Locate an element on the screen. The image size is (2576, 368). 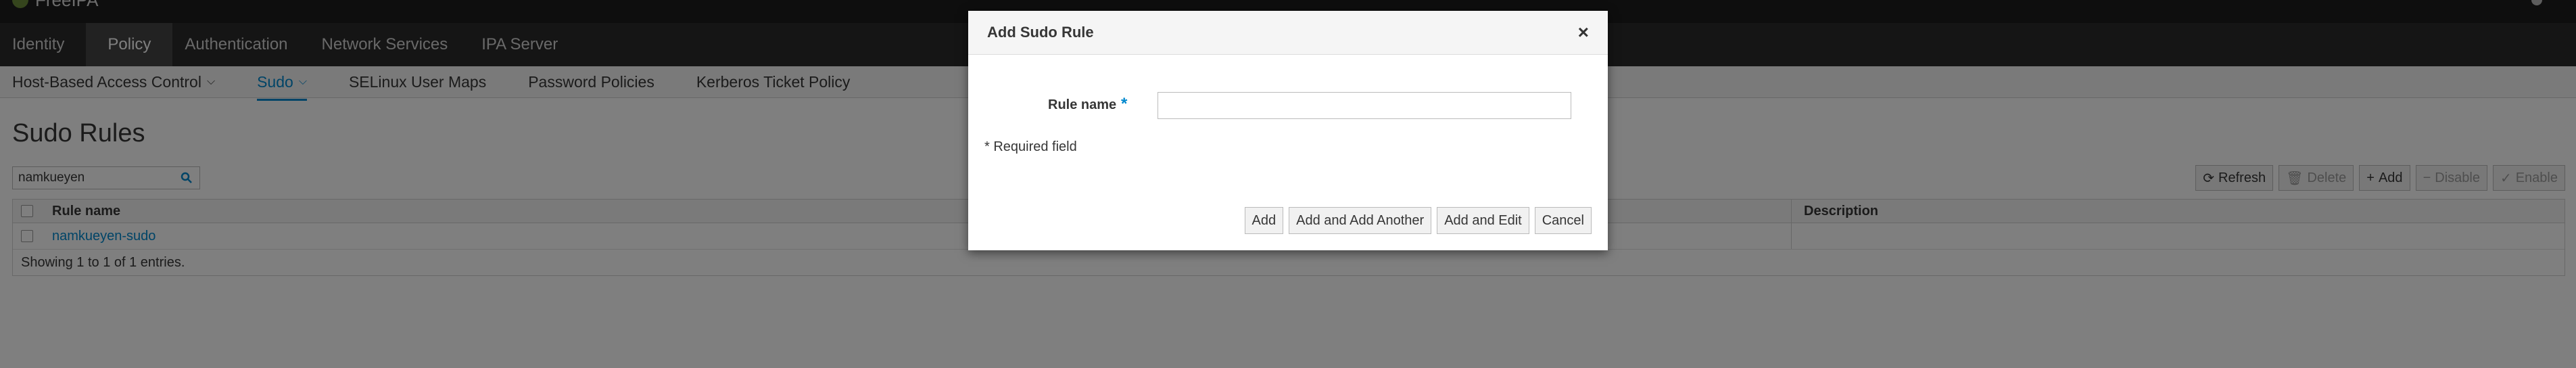
dialog-header: Add Sudo Rule × is located at coordinates (1288, 33).